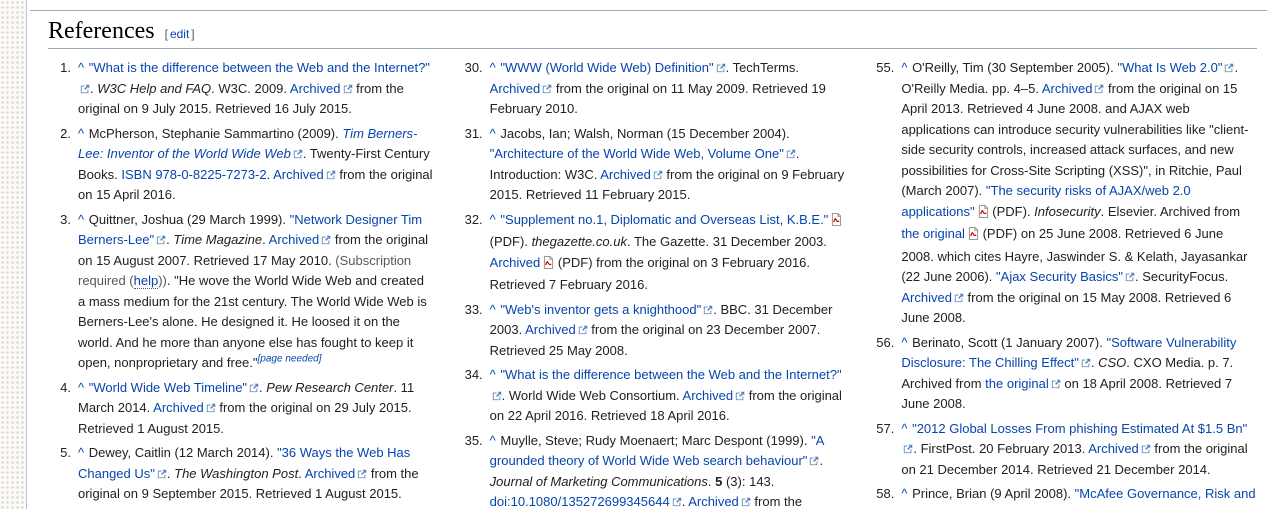 This screenshot has height=509, width=1271. I want to click on citation-text: . Elsevier. Archived from, so click(1170, 211).